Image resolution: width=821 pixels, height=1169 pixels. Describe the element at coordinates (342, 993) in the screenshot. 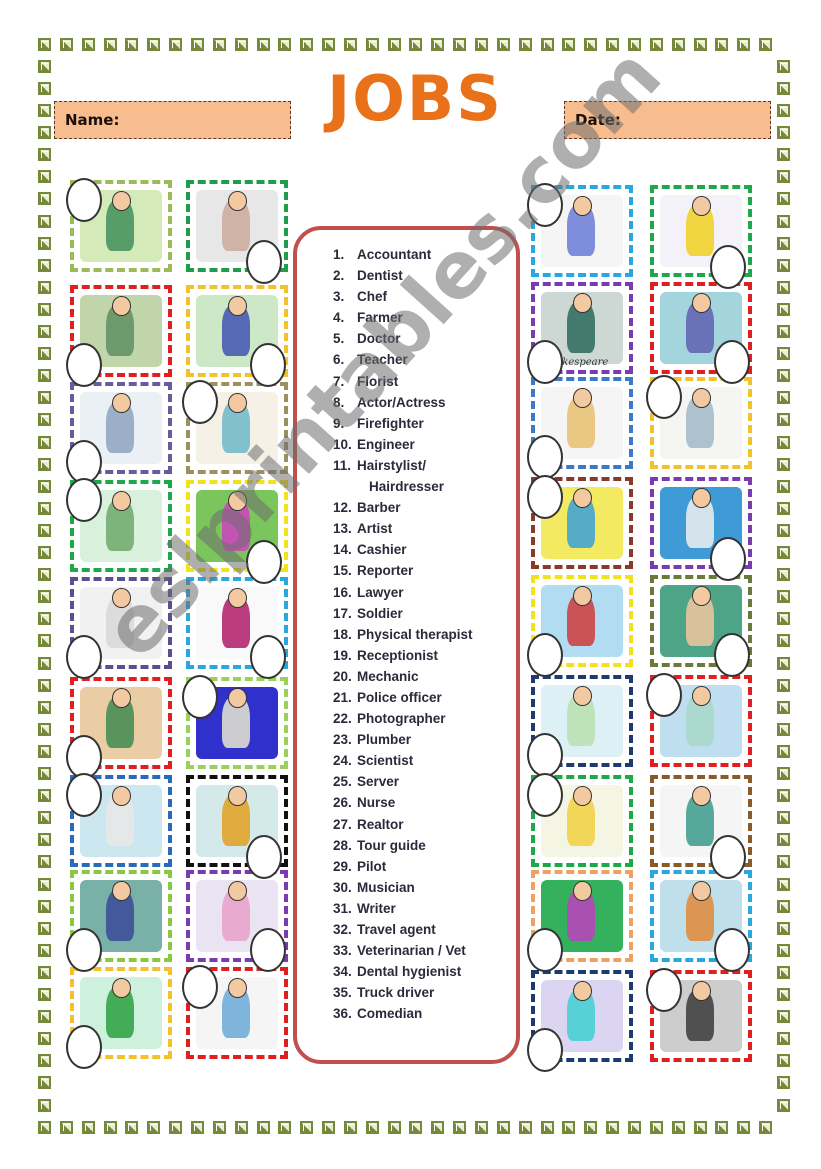

I see `job-number: 35.` at that location.